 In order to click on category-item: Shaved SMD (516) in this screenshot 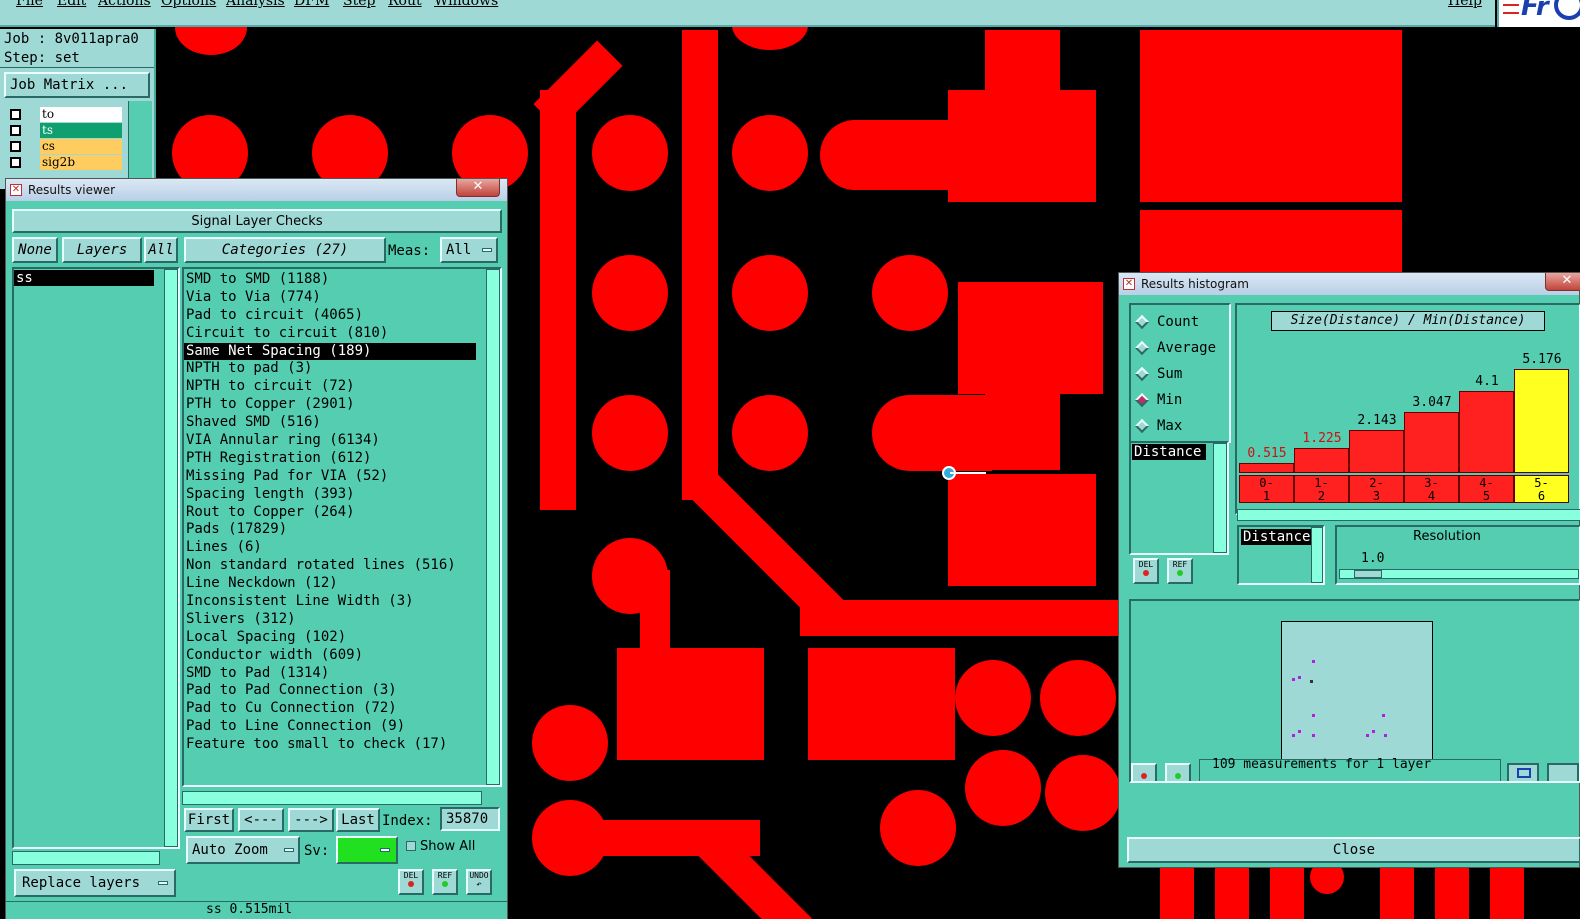, I will do `click(342, 423)`.